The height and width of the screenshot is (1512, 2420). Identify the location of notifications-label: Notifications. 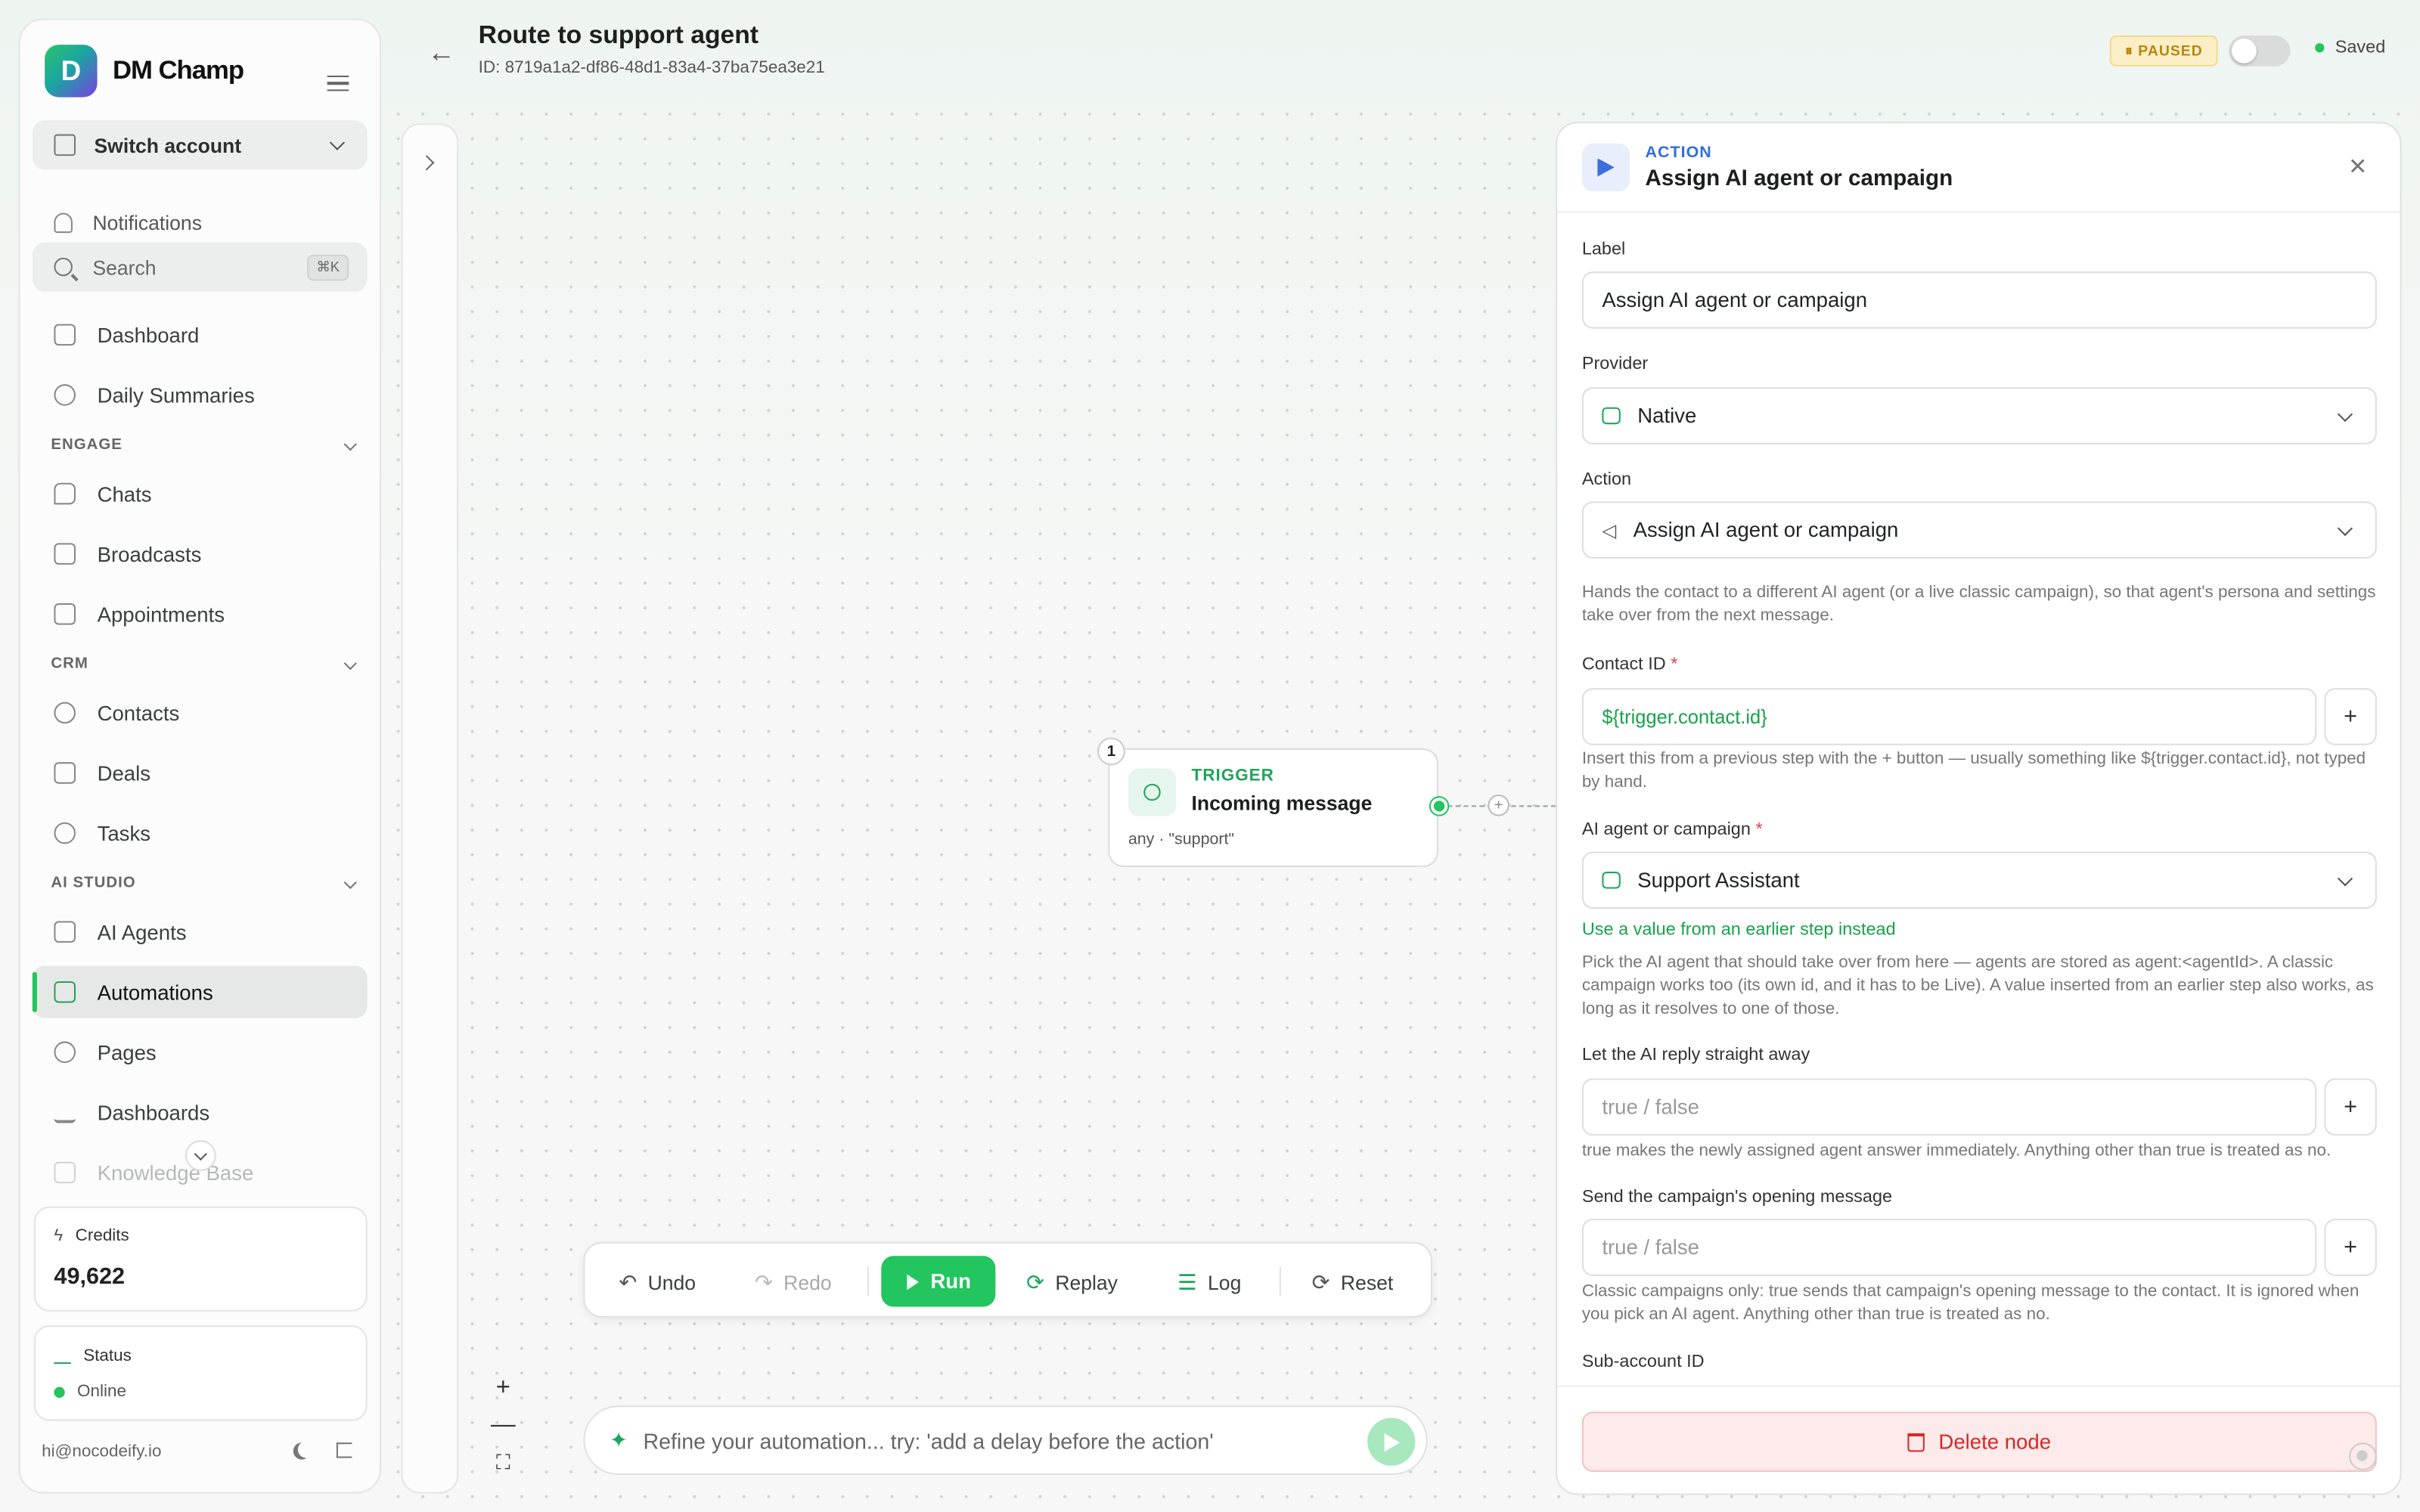
(147, 223).